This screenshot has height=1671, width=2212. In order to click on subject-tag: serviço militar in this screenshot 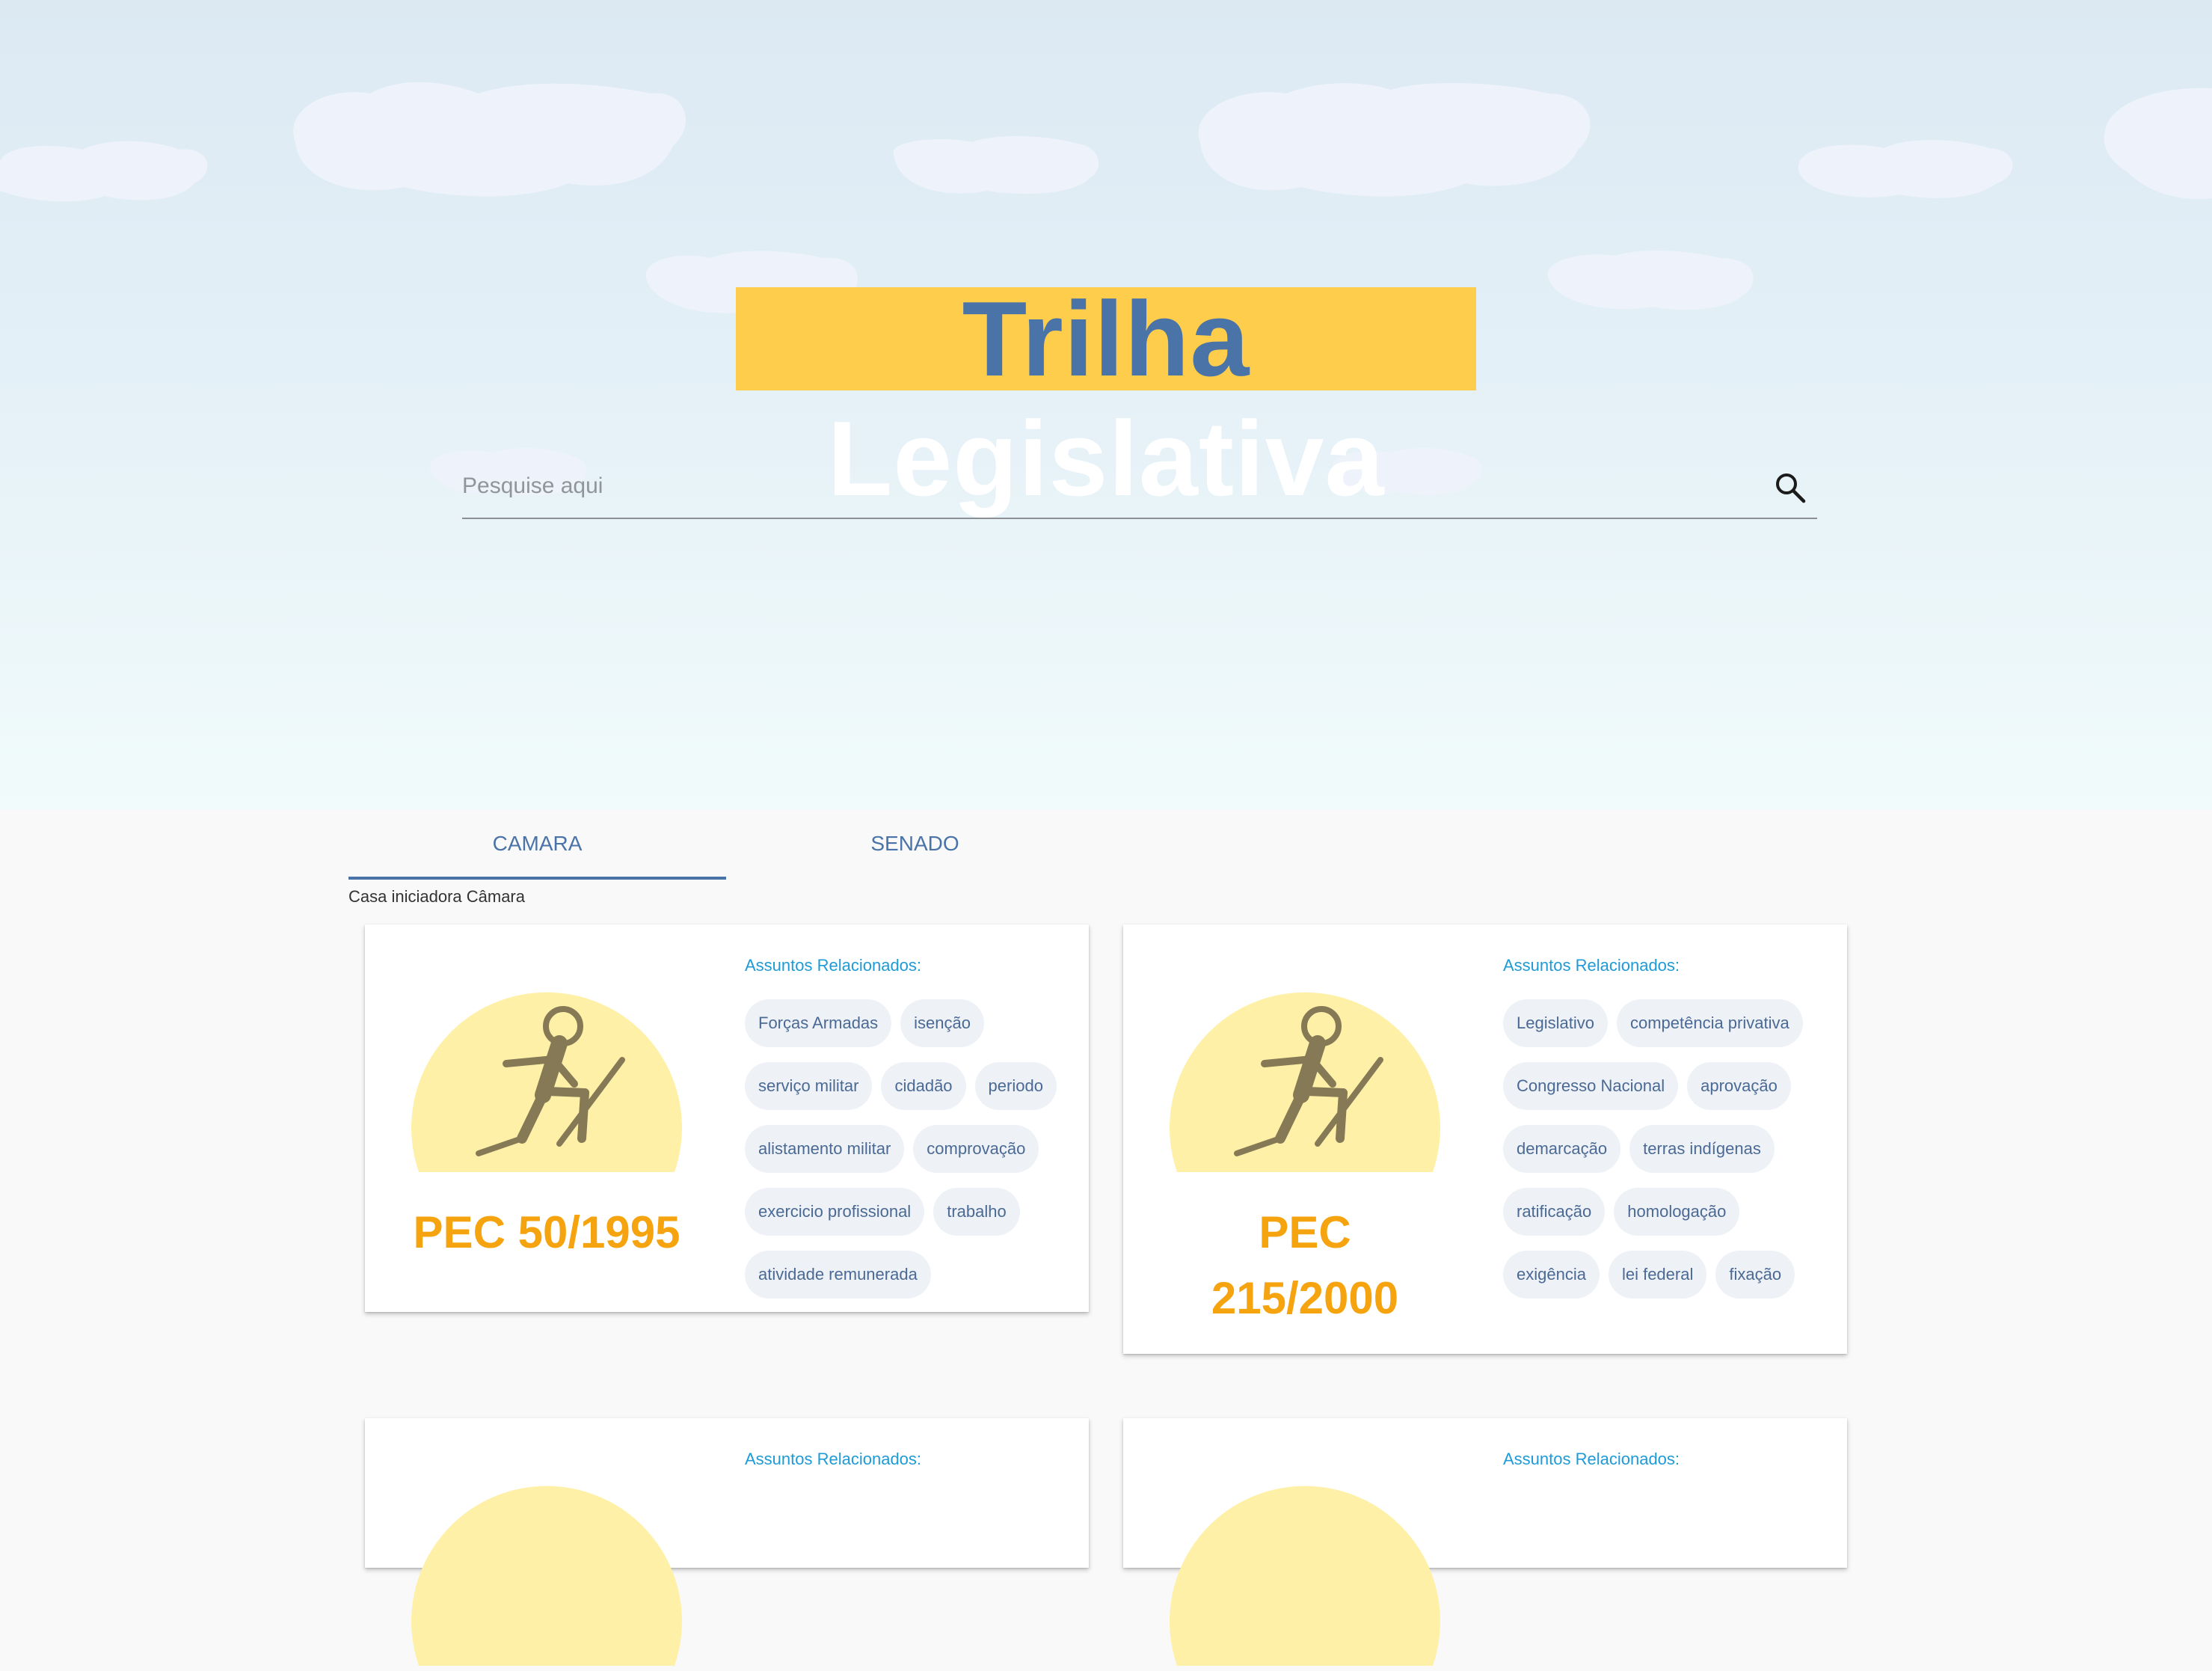, I will do `click(809, 1086)`.